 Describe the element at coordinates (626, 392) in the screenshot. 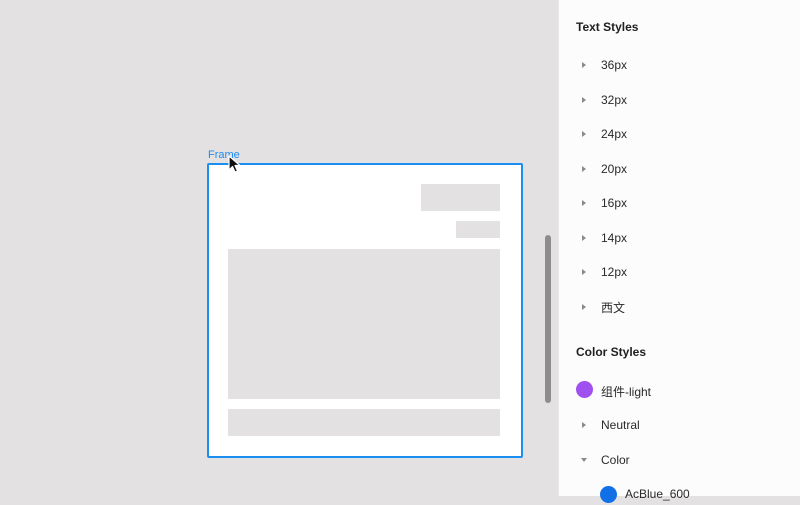

I see `color-style-label: 组件-light` at that location.